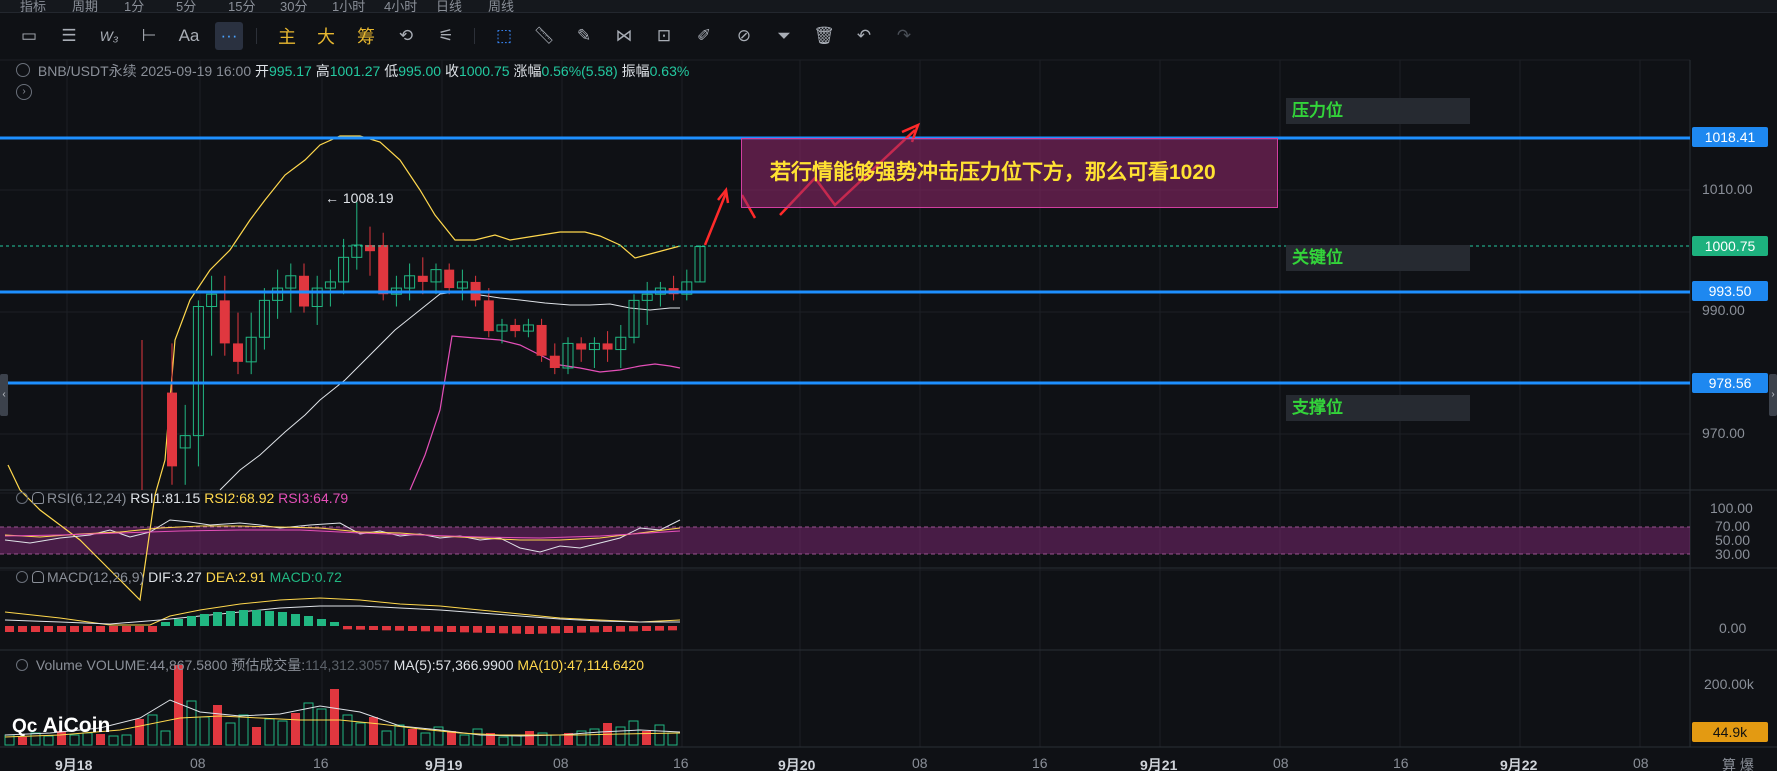  I want to click on high-value: 1001.27, so click(355, 71).